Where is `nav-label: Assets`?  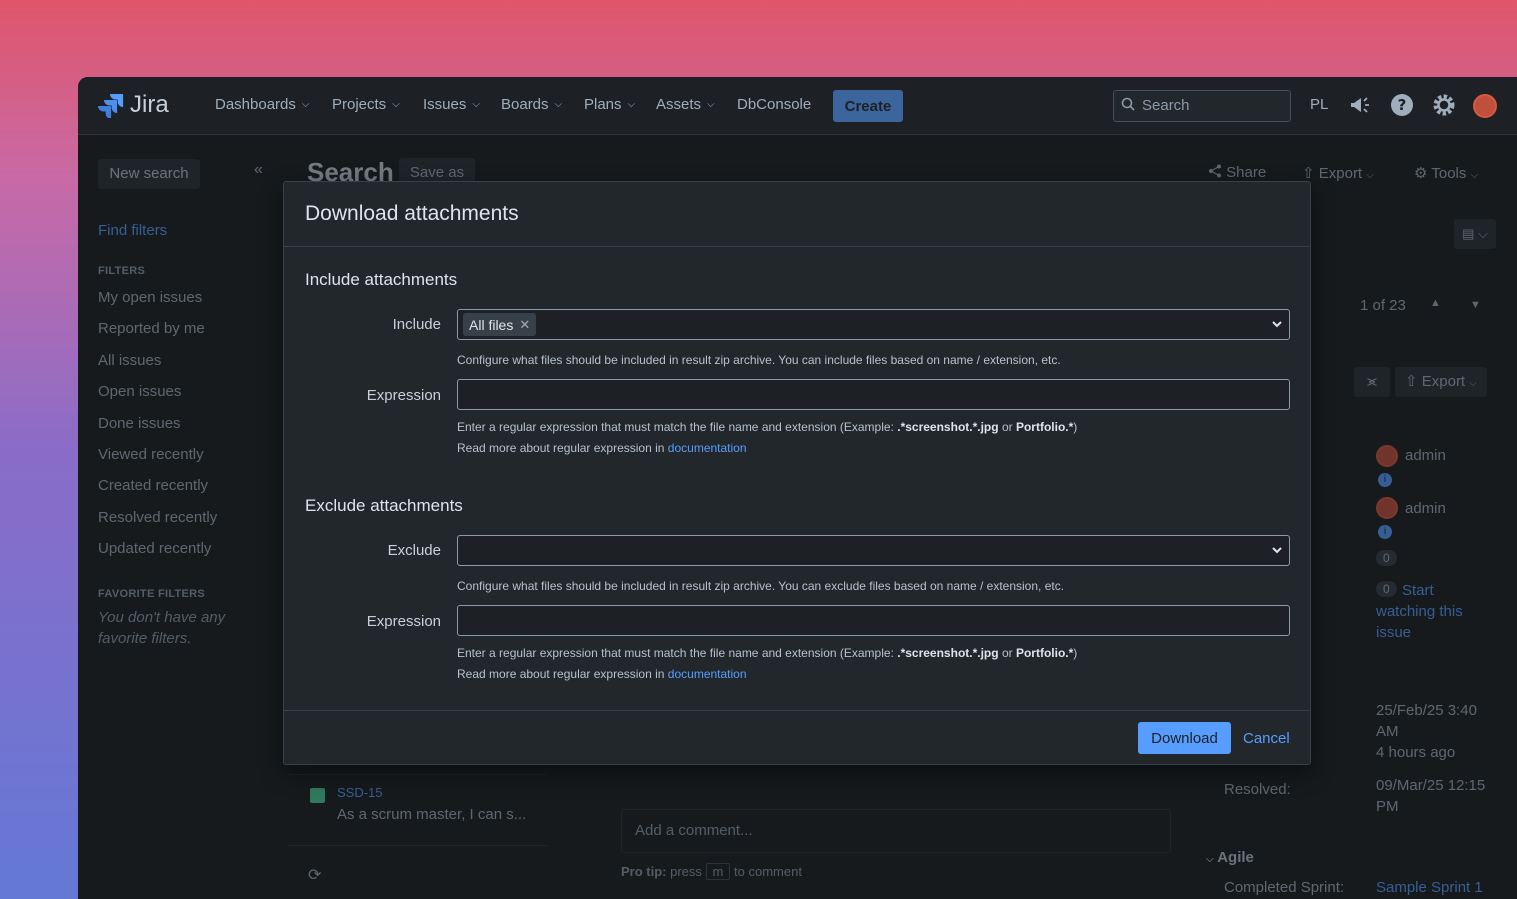
nav-label: Assets is located at coordinates (679, 104).